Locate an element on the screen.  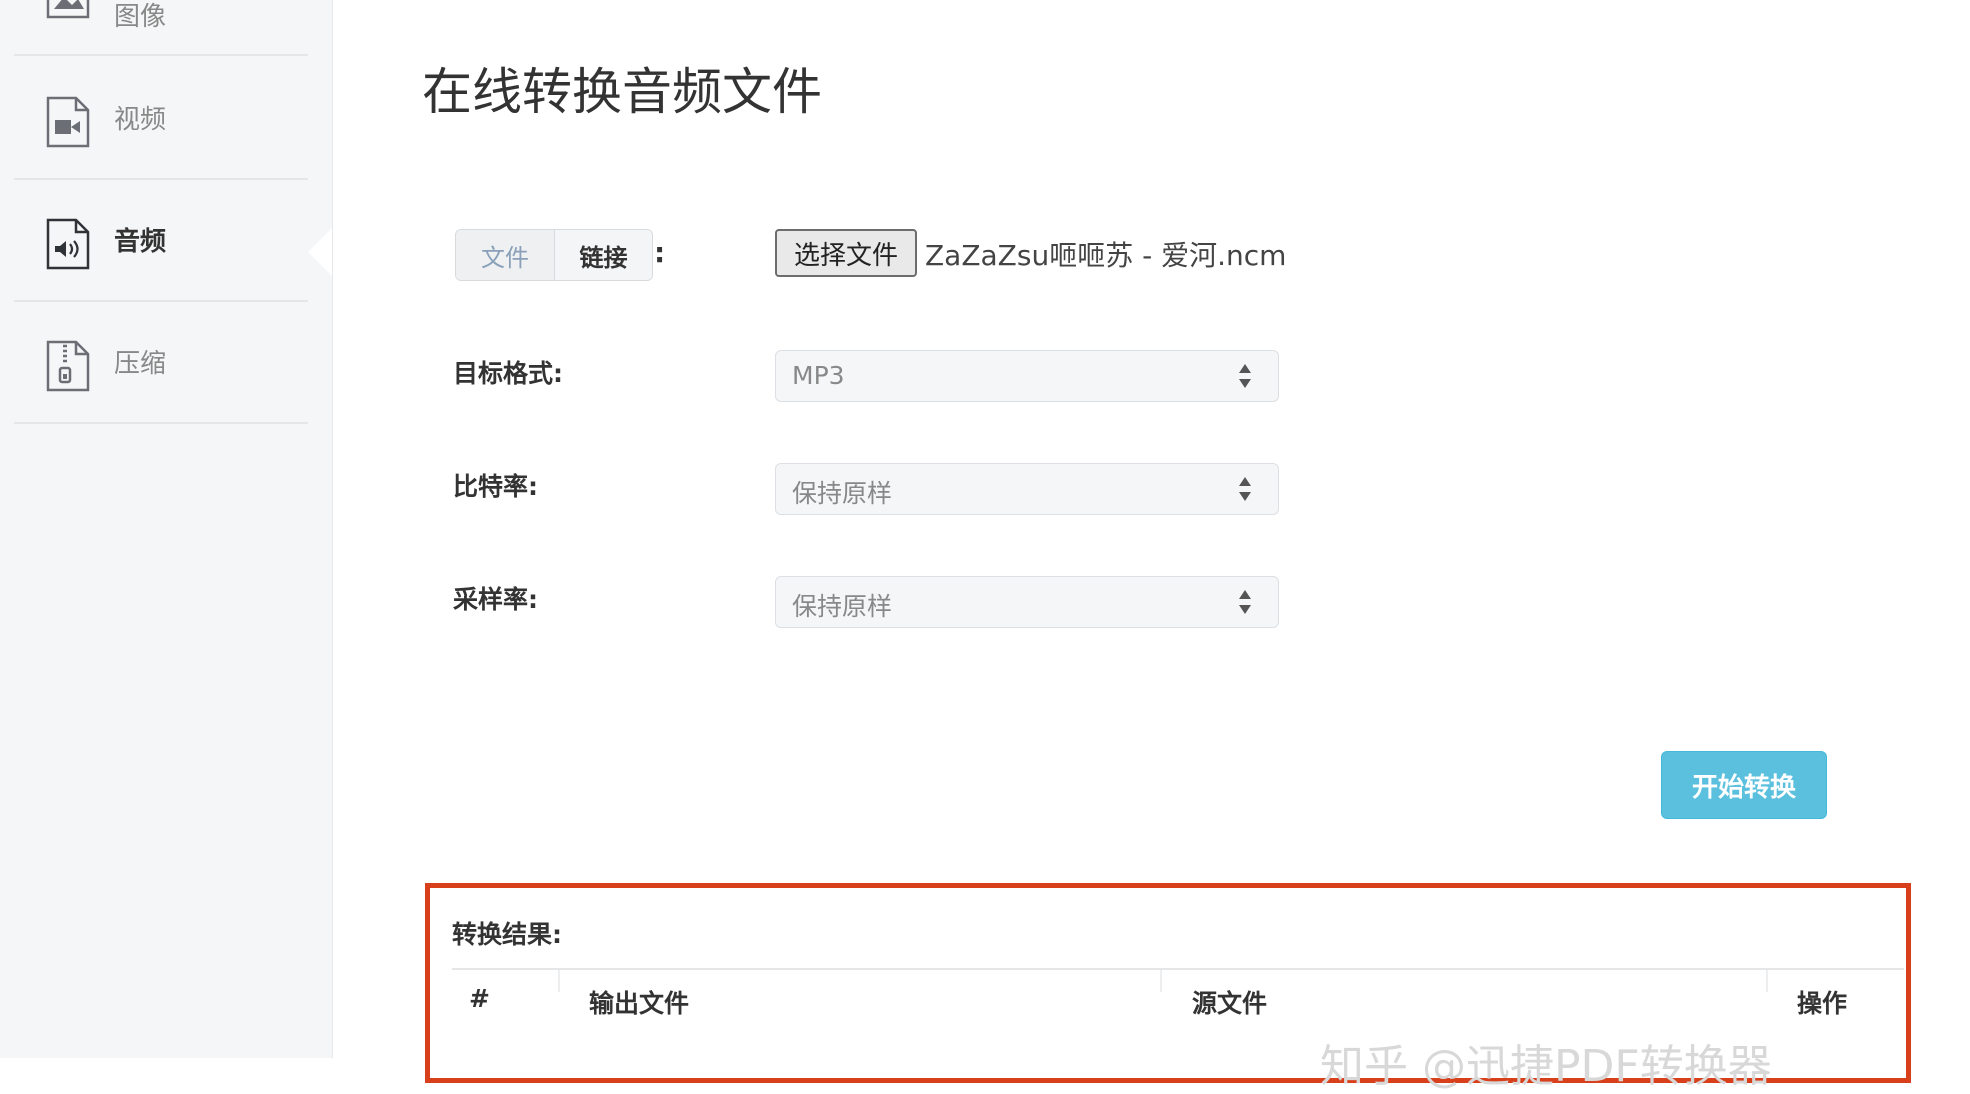
tab-link: 链接 is located at coordinates (603, 255).